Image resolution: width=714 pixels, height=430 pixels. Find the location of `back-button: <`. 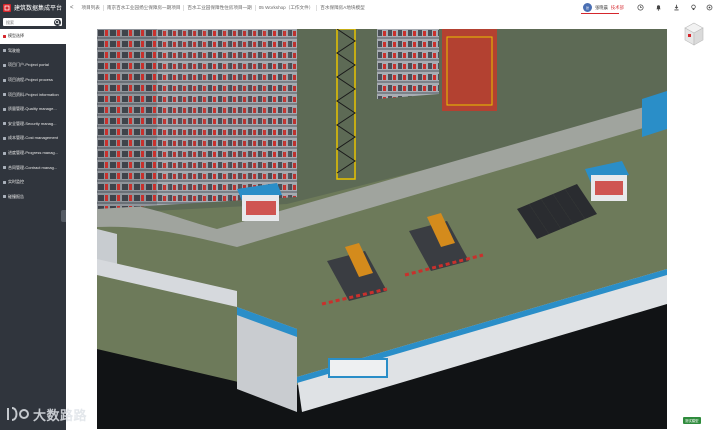

back-button: < is located at coordinates (72, 8).